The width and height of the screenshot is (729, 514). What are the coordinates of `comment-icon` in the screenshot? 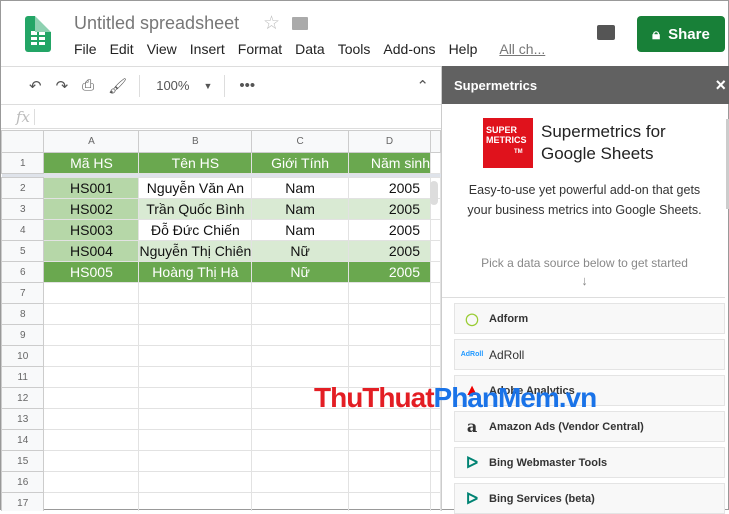 It's located at (606, 32).